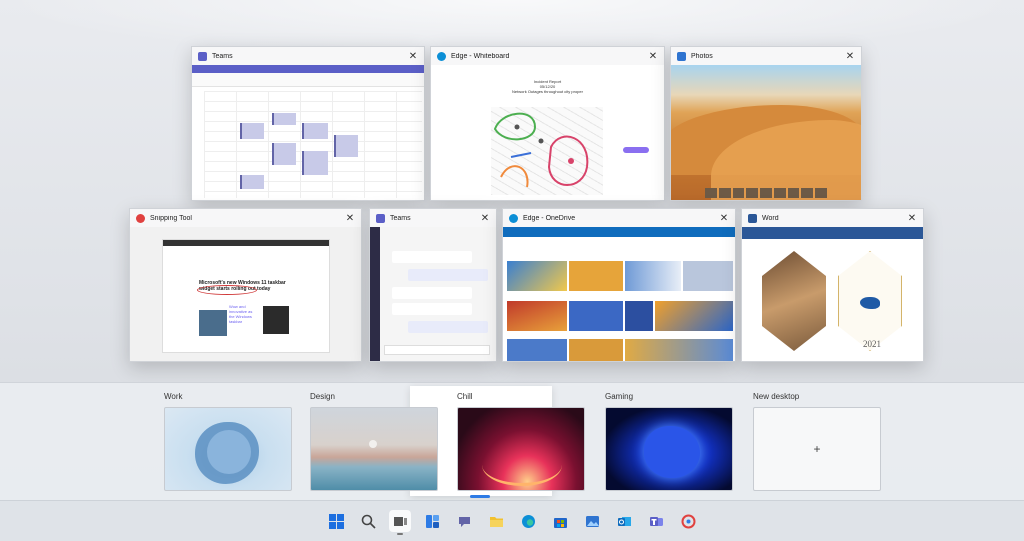  Describe the element at coordinates (171, 218) in the screenshot. I see `window-title: Snipping Tool` at that location.